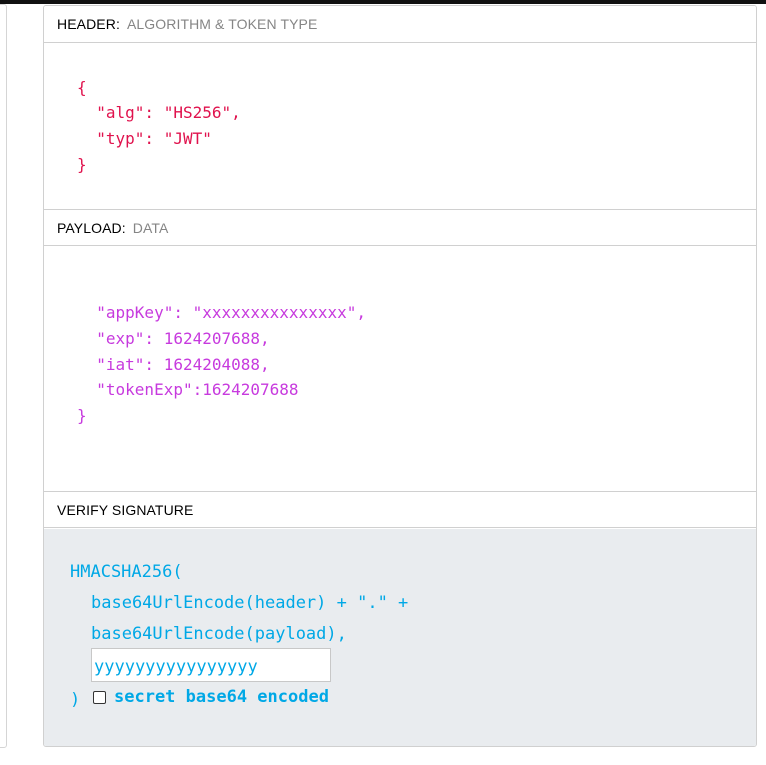 The height and width of the screenshot is (765, 766). What do you see at coordinates (125, 510) in the screenshot?
I see `verify-title: VERIFY SIGNATURE` at bounding box center [125, 510].